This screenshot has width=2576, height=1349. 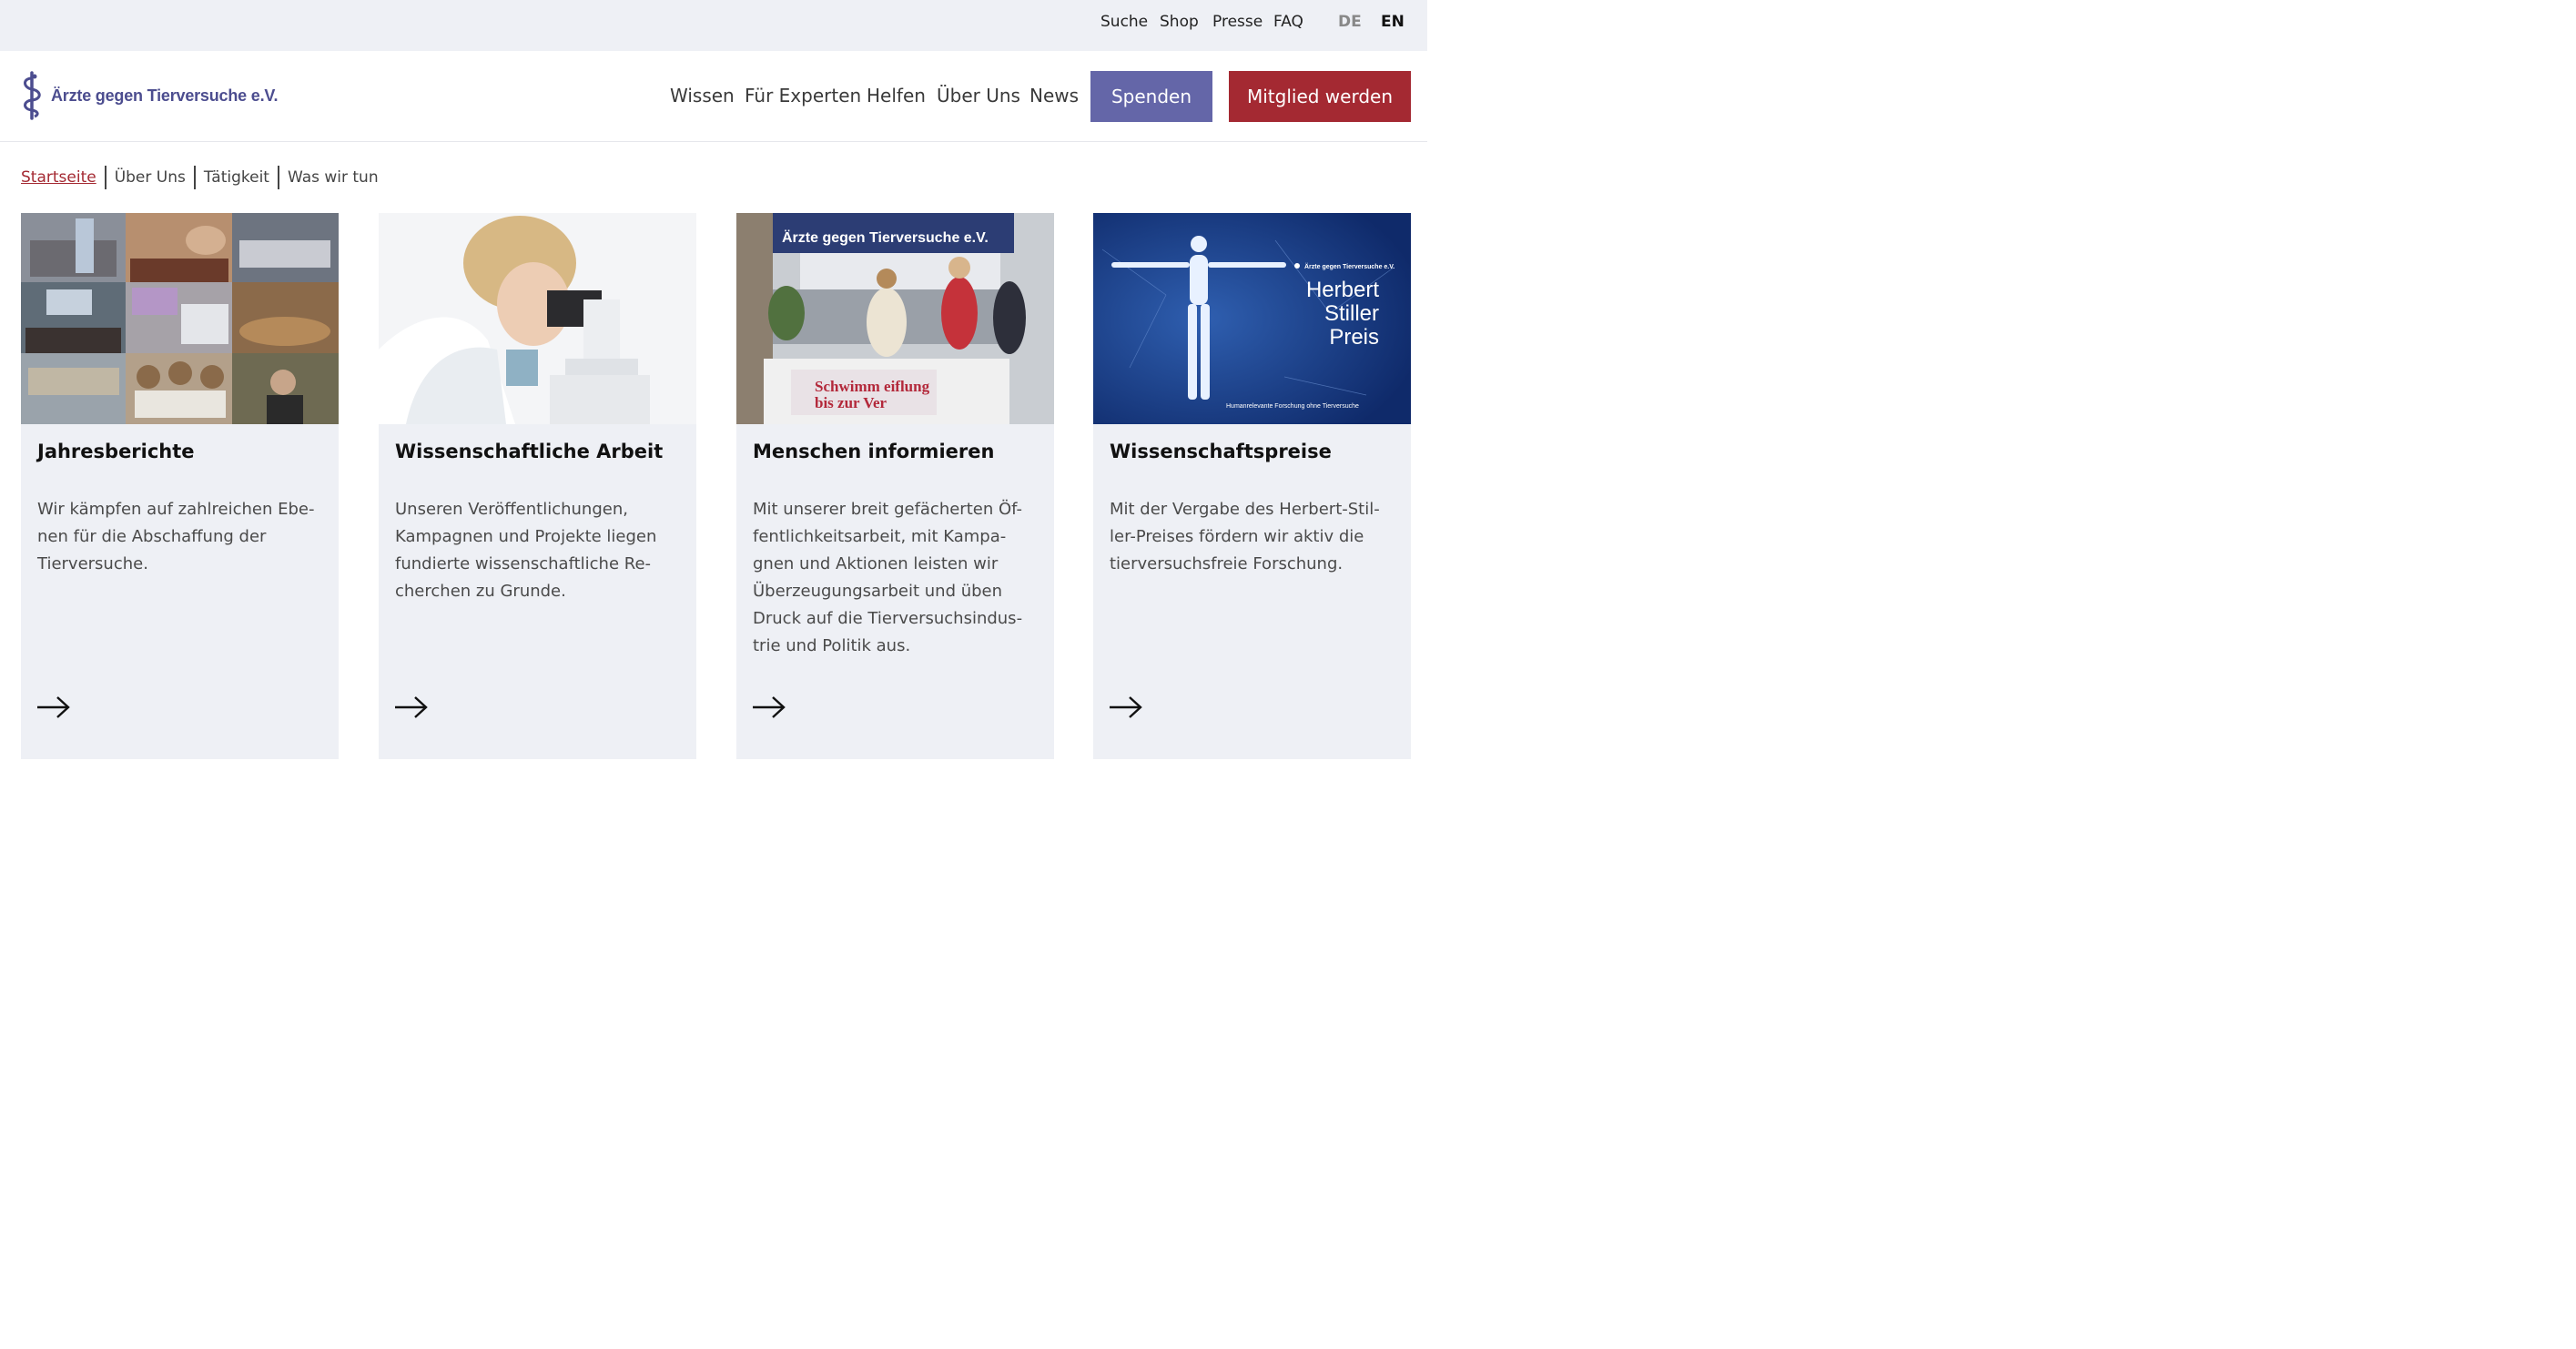 What do you see at coordinates (1151, 96) in the screenshot?
I see `donate-button: Spenden` at bounding box center [1151, 96].